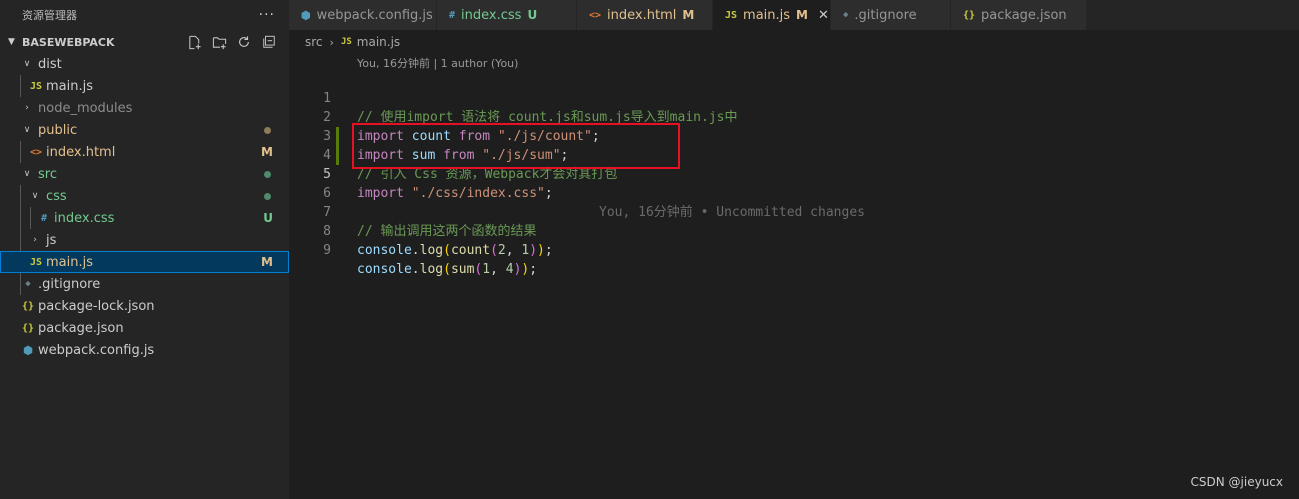  Describe the element at coordinates (1236, 482) in the screenshot. I see `watermark: CSDN @jieyucx` at that location.